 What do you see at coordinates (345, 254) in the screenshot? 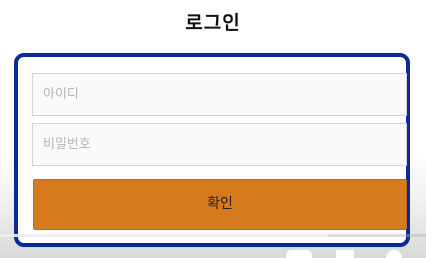
I see `captions-icon` at bounding box center [345, 254].